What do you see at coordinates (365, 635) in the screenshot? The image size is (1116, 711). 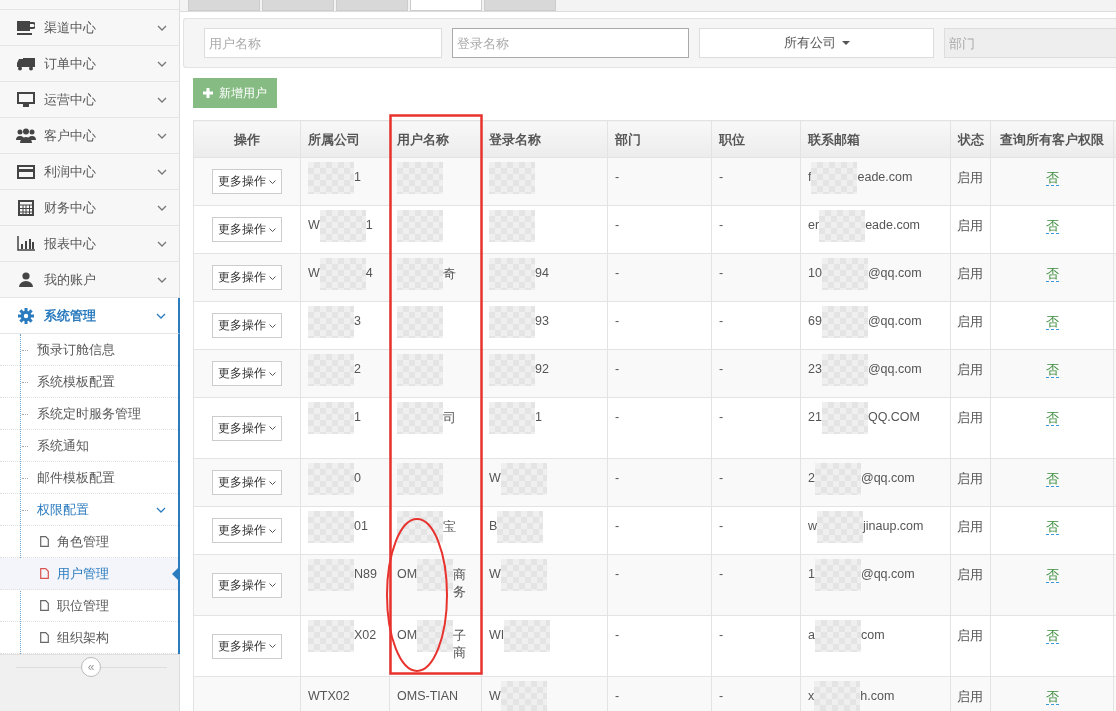 I see `table-cell-text: X02` at bounding box center [365, 635].